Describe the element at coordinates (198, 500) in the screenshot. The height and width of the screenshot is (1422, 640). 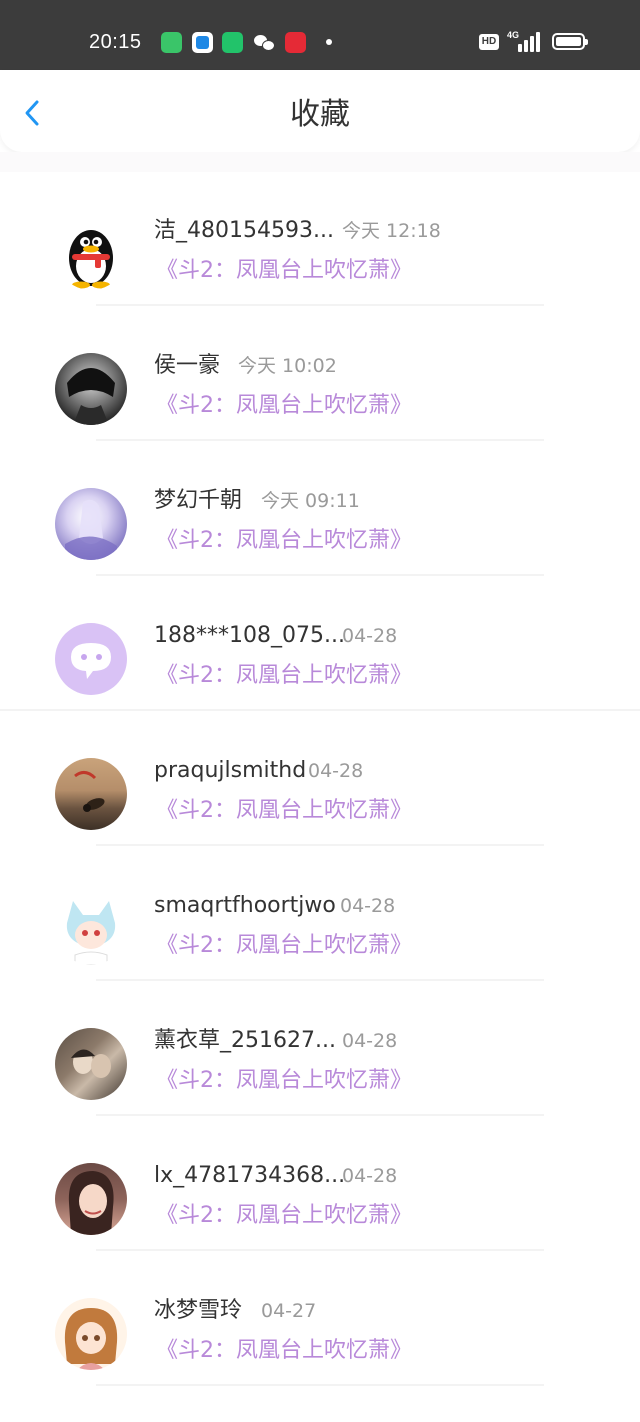
I see `user-name: 梦幻千朝` at that location.